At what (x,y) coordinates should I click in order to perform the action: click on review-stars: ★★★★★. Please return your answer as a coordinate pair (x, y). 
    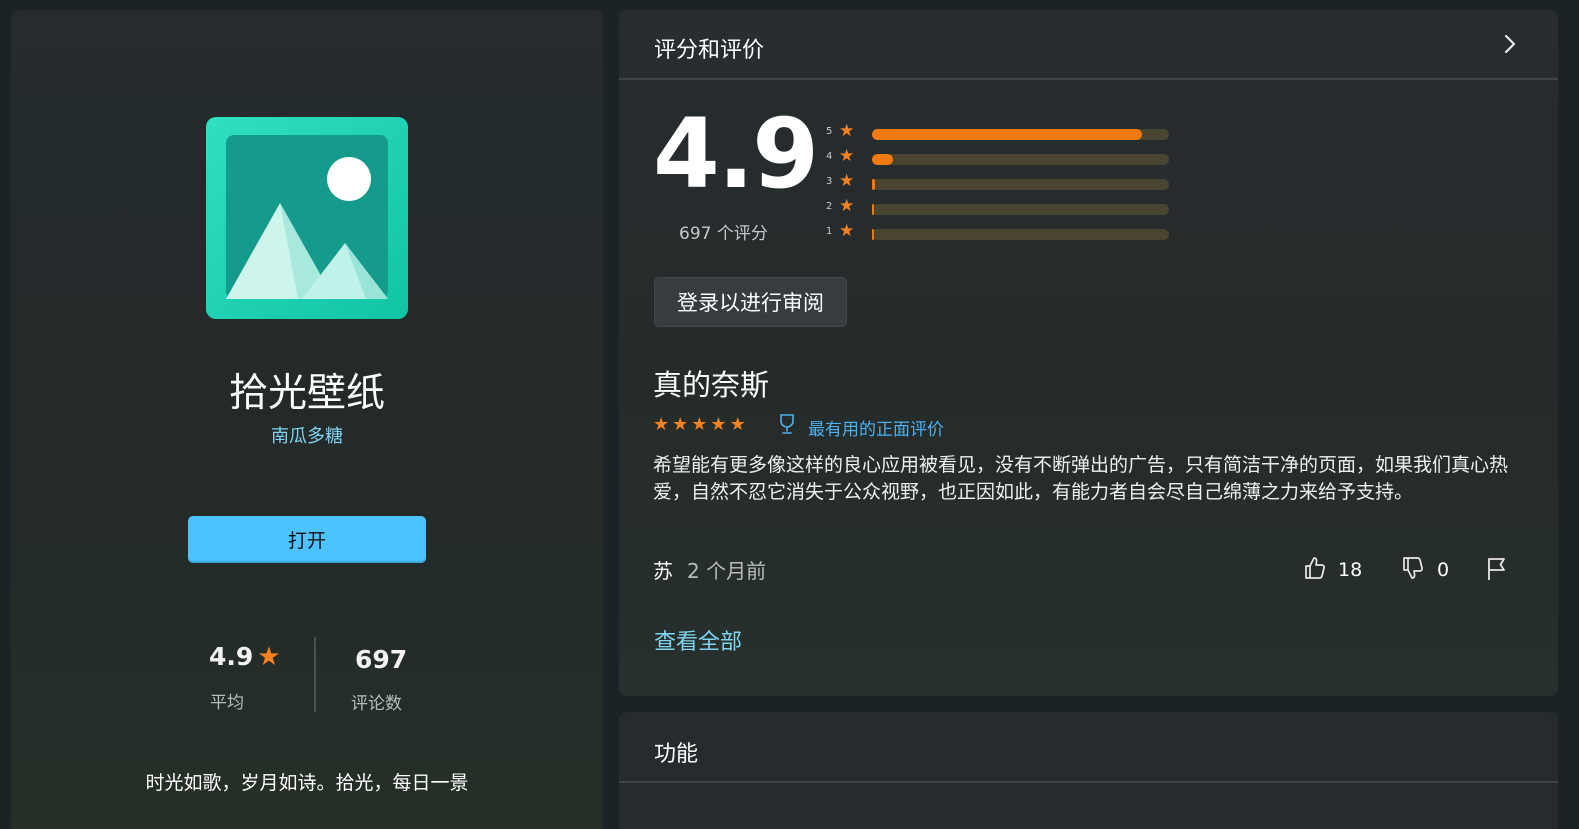
    Looking at the image, I should click on (701, 424).